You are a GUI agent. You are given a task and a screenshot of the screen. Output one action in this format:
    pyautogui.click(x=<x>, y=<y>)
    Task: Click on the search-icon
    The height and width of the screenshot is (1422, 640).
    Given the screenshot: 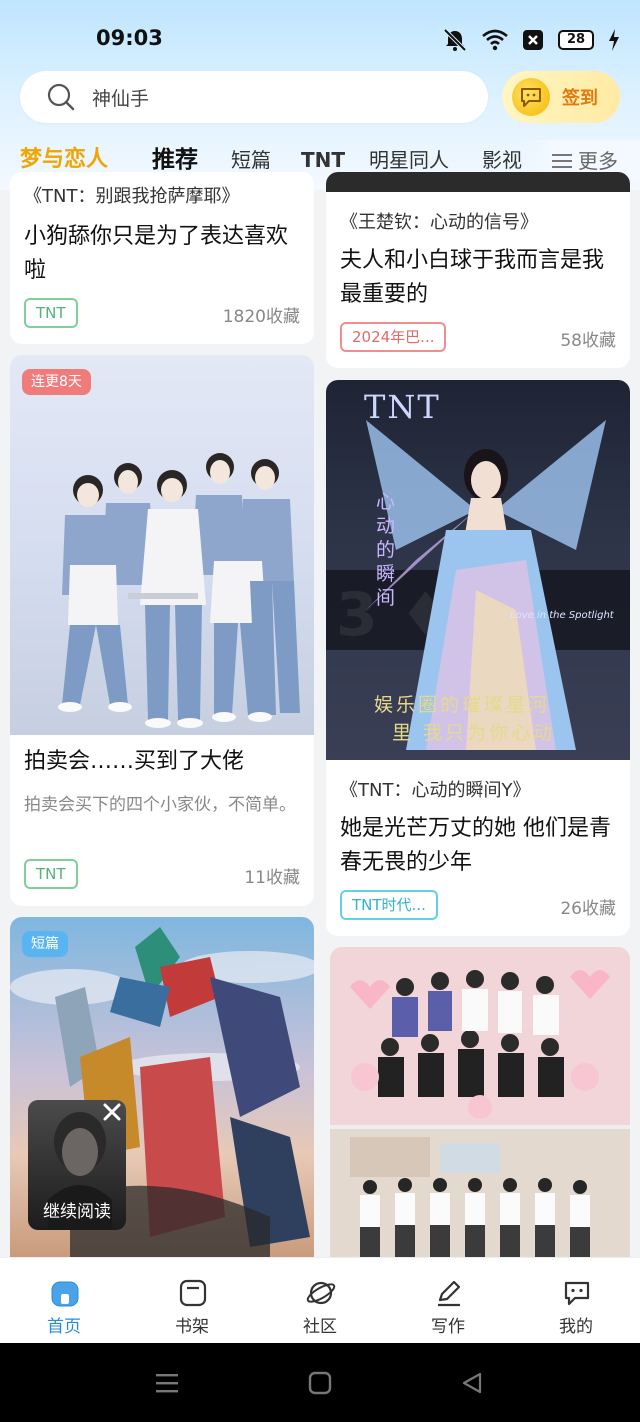 What is the action you would take?
    pyautogui.click(x=61, y=97)
    